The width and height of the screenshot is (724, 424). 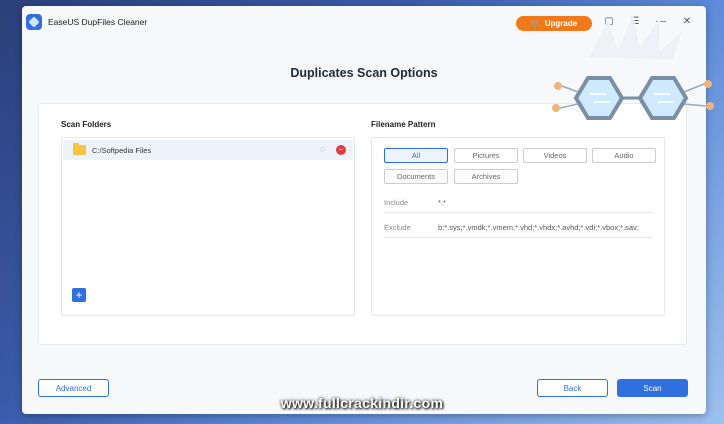 What do you see at coordinates (86, 124) in the screenshot?
I see `scan-folders-label: Scan Folders` at bounding box center [86, 124].